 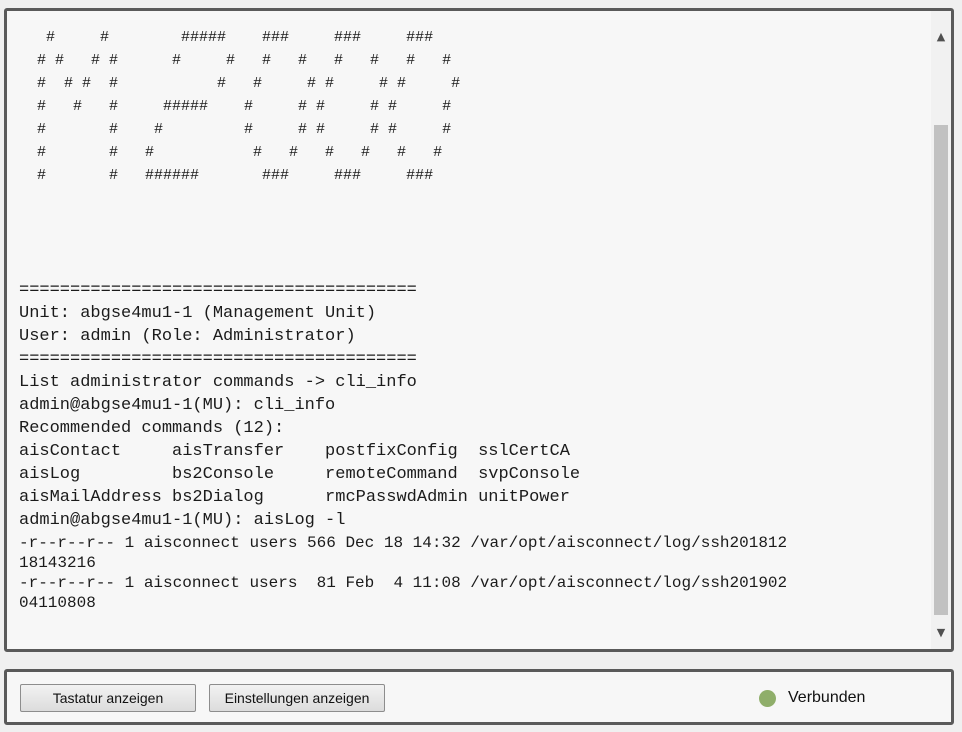 What do you see at coordinates (235, 106) in the screenshot?
I see `banner-line: # # # ##### # # # # # #` at bounding box center [235, 106].